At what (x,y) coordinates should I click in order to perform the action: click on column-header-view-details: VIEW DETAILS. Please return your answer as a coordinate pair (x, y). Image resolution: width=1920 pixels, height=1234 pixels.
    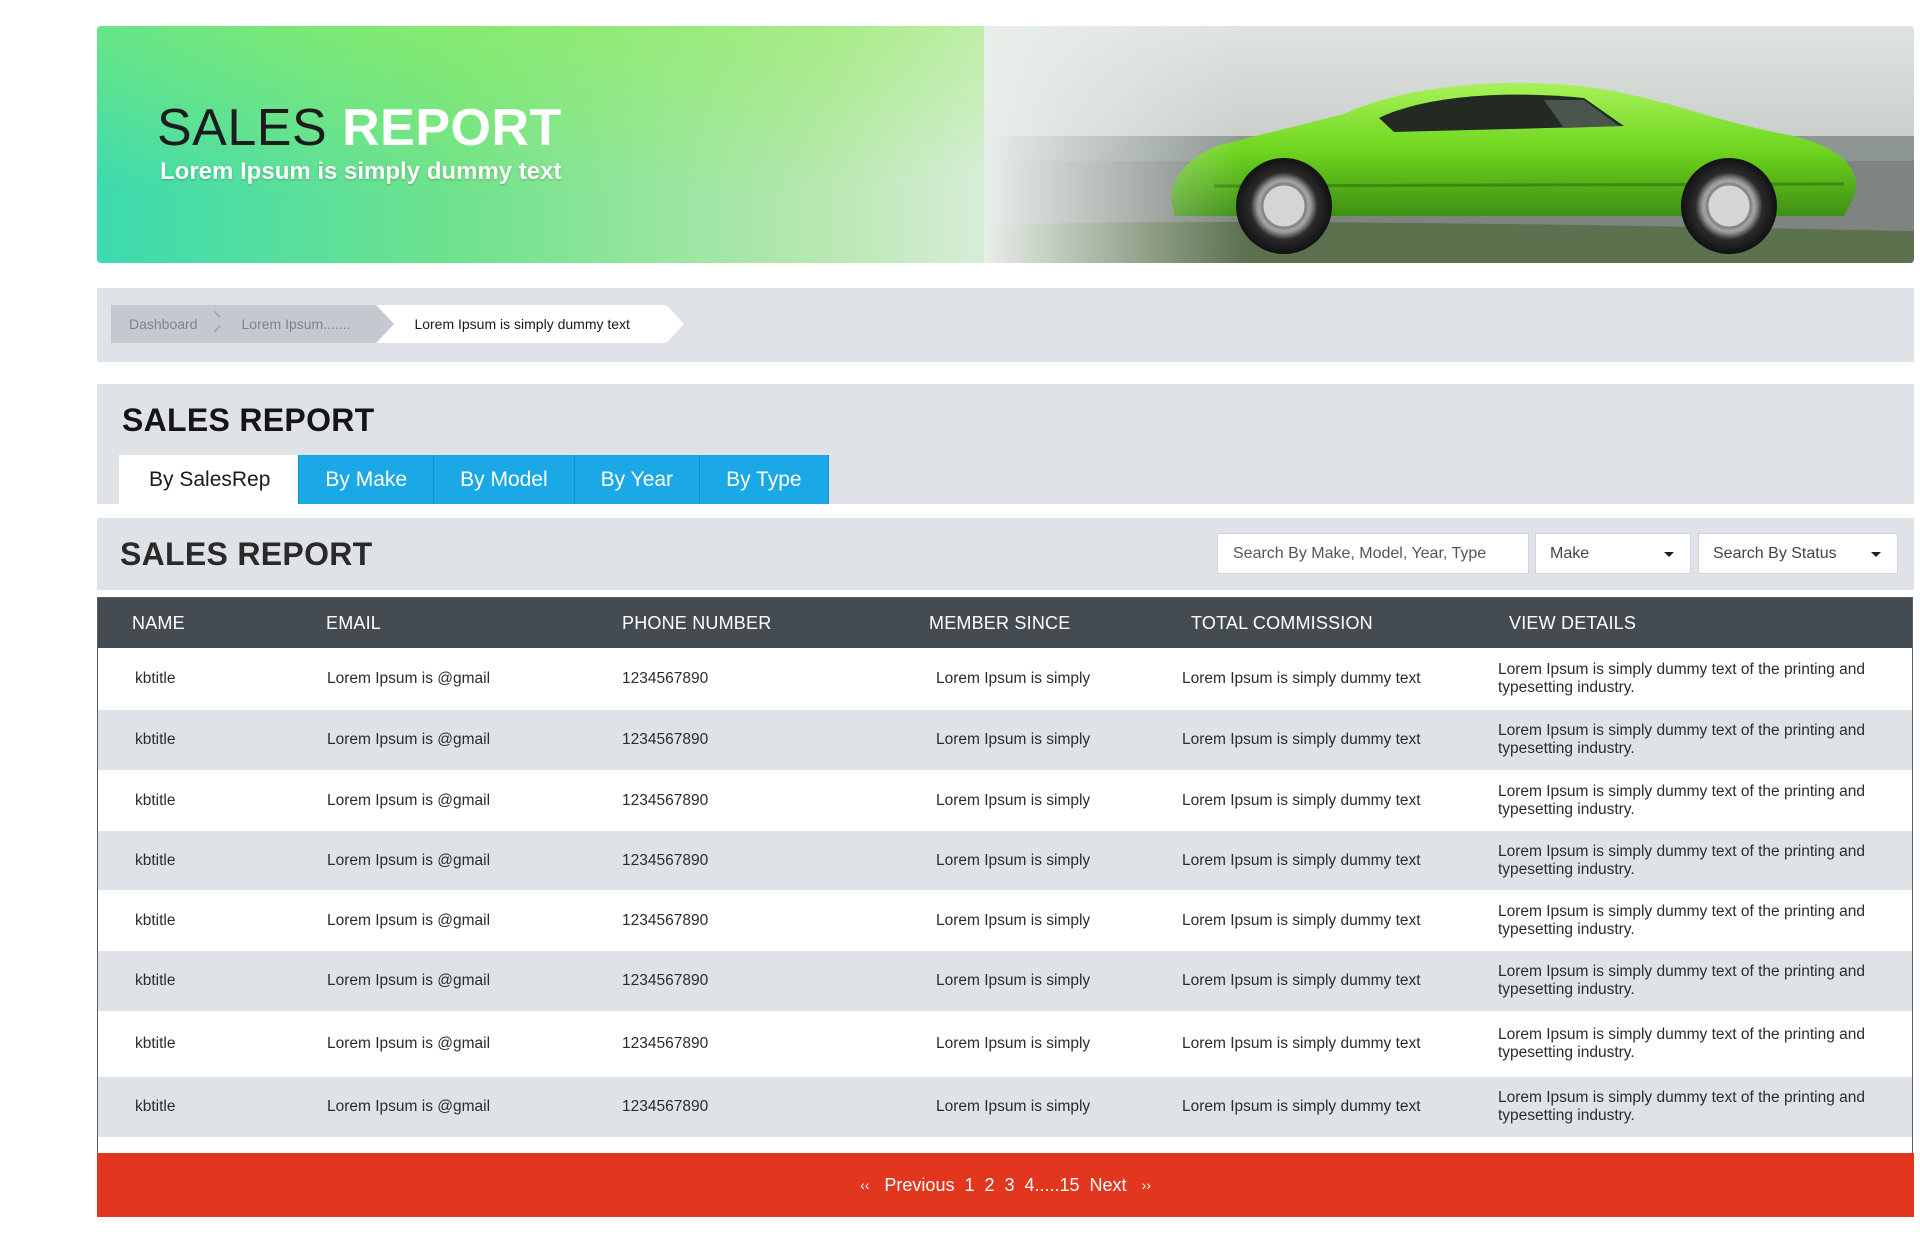
    Looking at the image, I should click on (1693, 623).